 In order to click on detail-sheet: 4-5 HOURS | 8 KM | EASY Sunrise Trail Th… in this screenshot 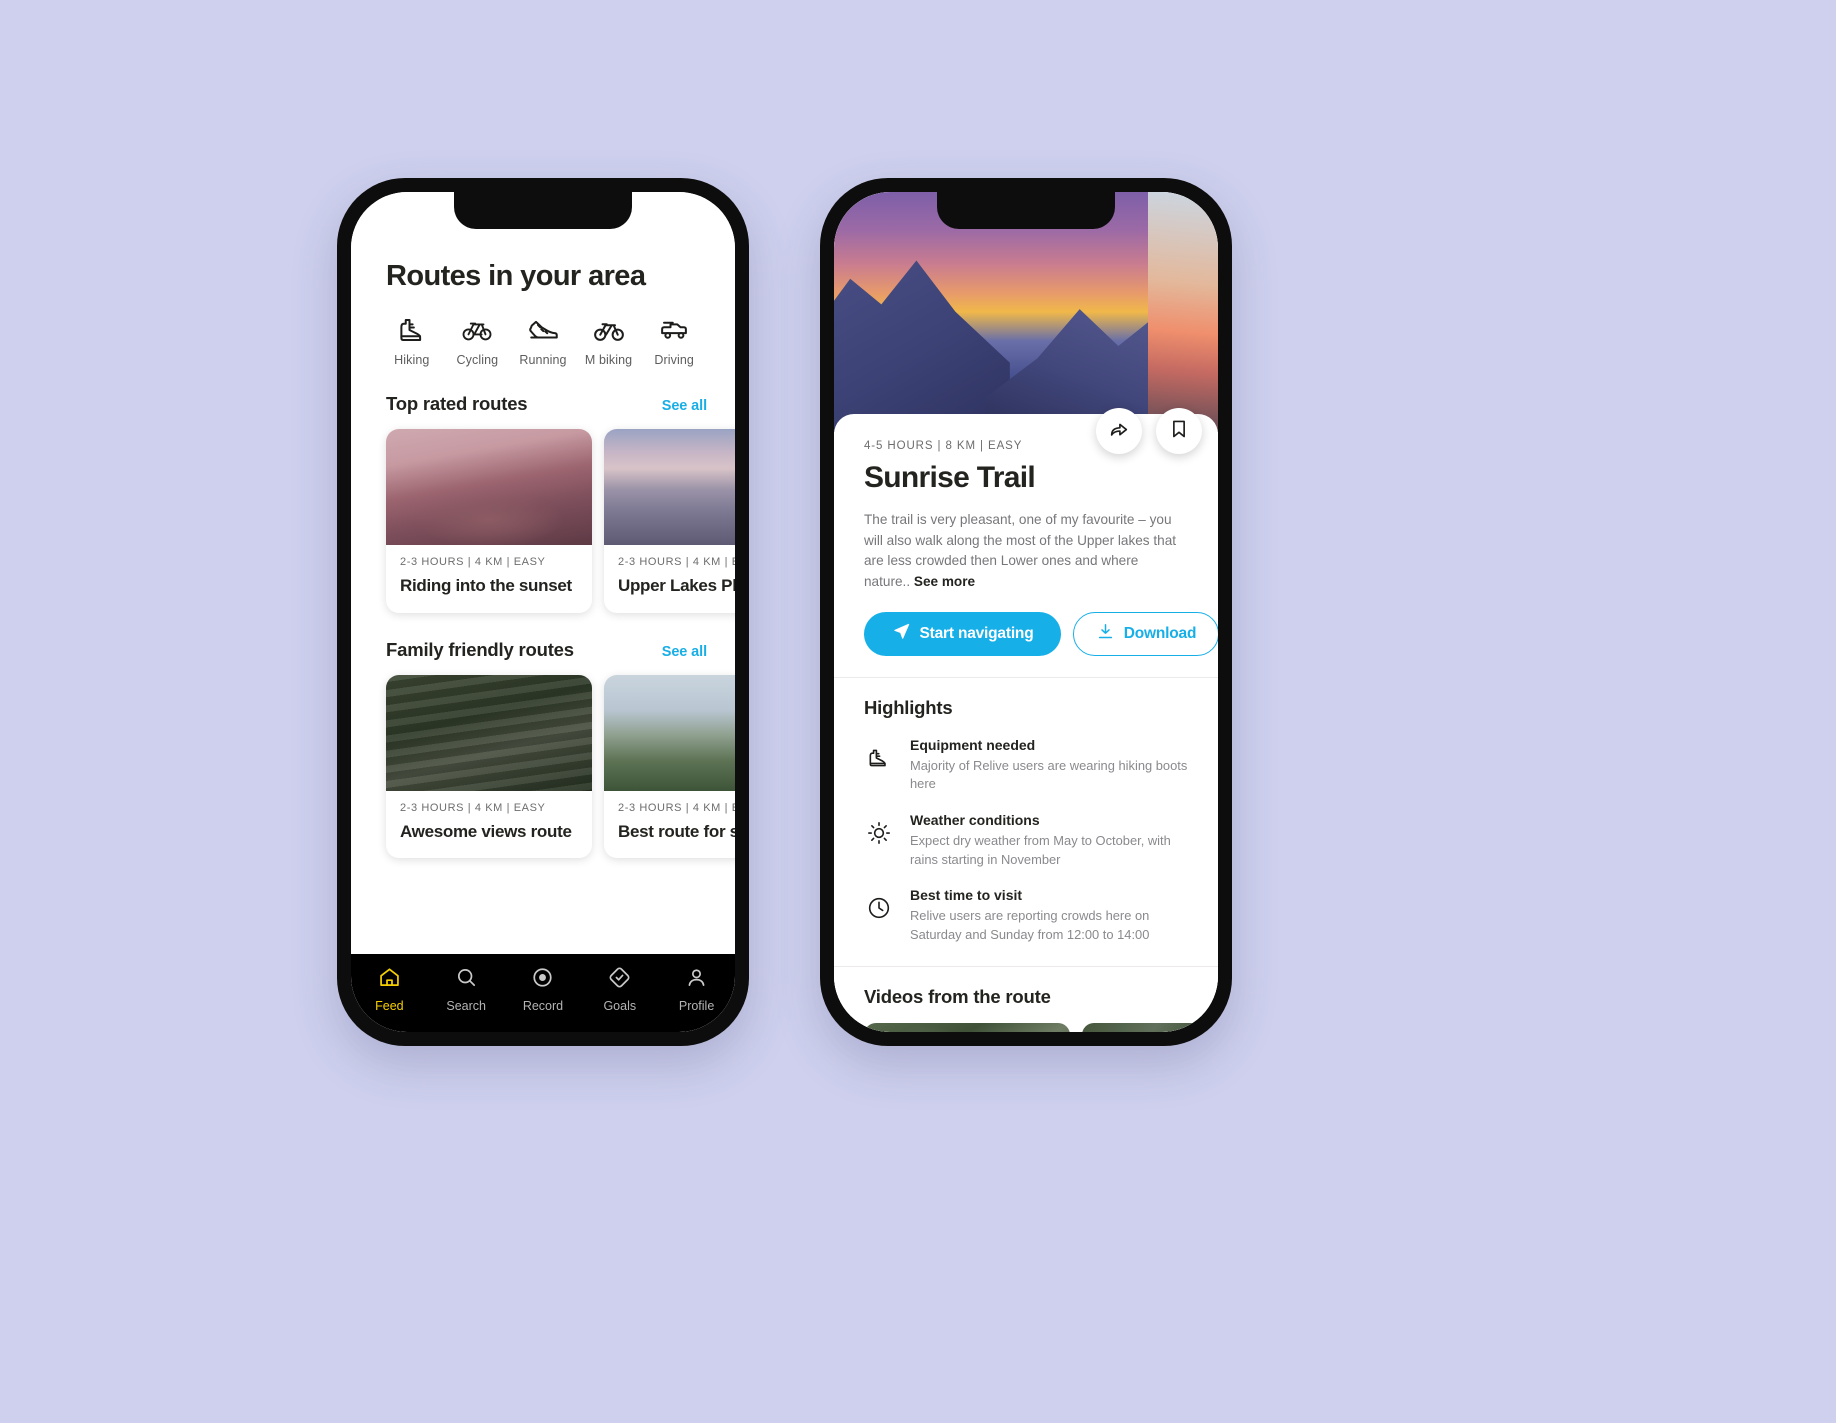, I will do `click(1026, 723)`.